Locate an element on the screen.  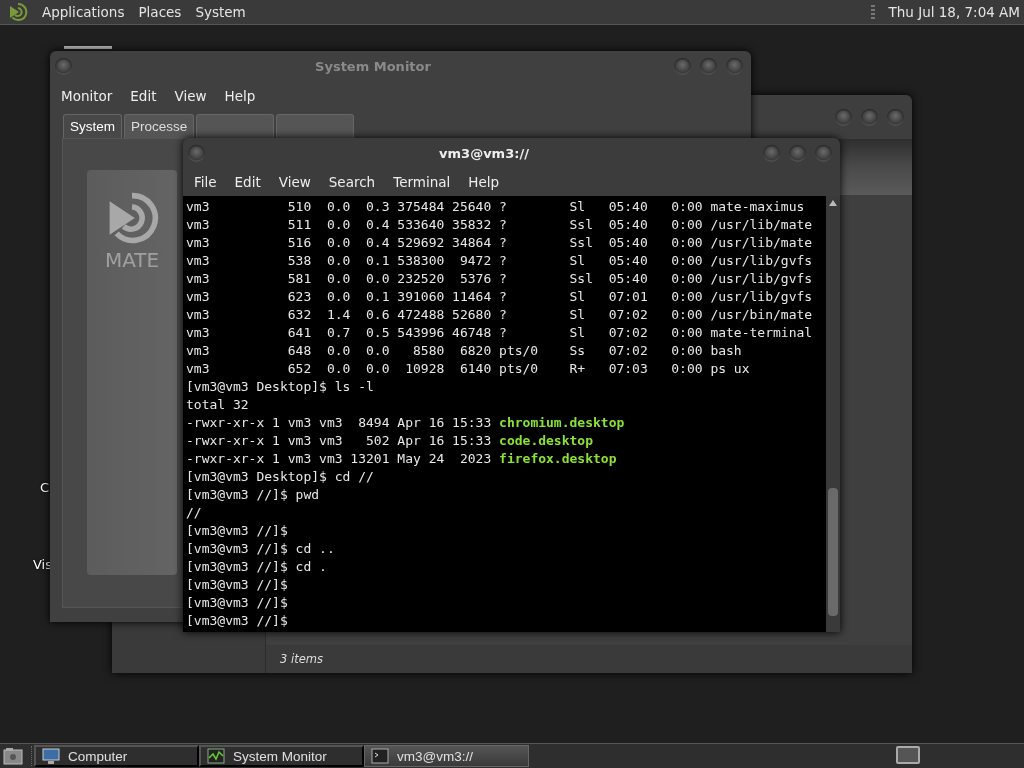
menu-item: Terminal is located at coordinates (422, 182).